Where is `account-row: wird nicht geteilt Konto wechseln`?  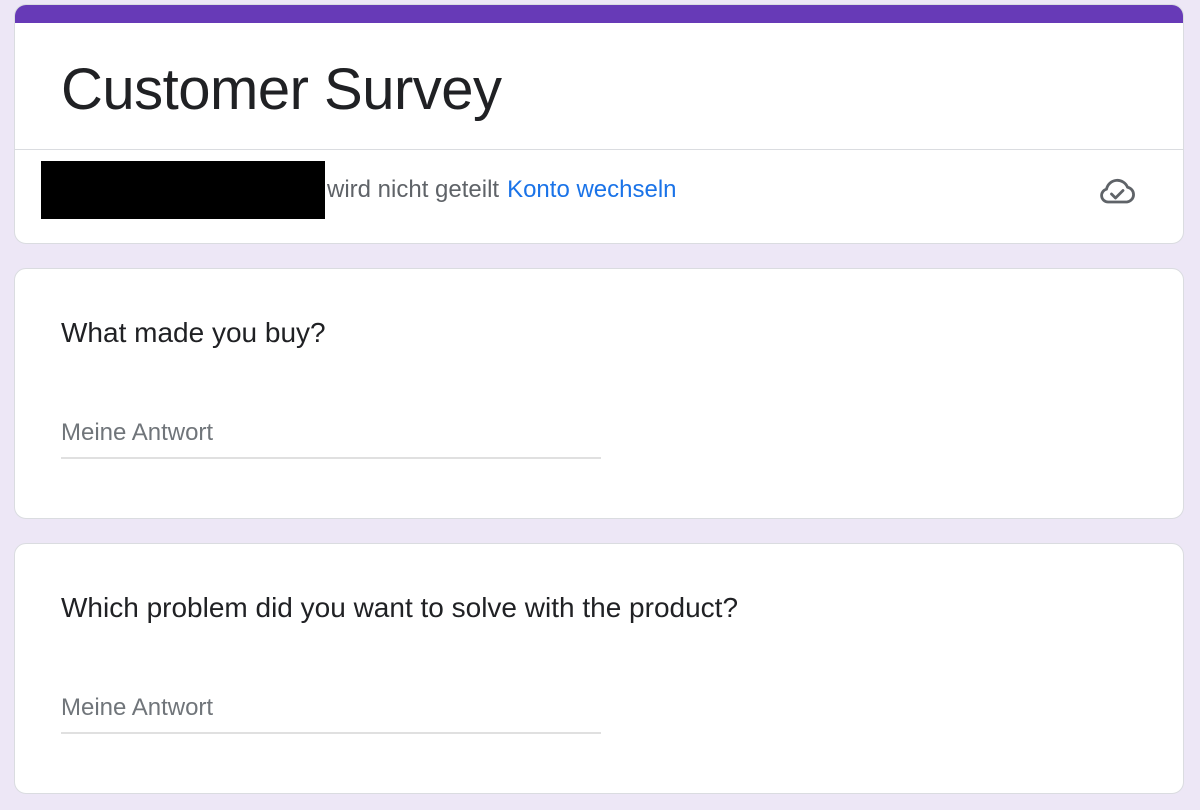 account-row: wird nicht geteilt Konto wechseln is located at coordinates (592, 190).